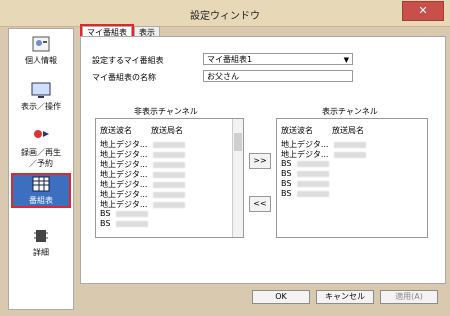 This screenshot has width=450, height=316. I want to click on record-icon, so click(41, 134).